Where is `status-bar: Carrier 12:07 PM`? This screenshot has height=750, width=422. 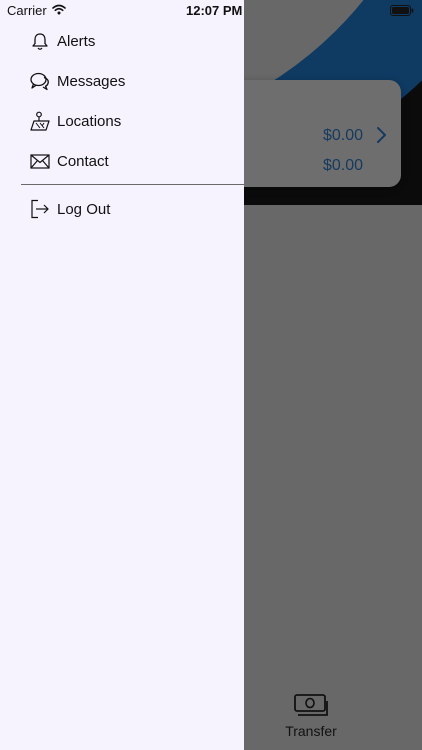 status-bar: Carrier 12:07 PM is located at coordinates (211, 11).